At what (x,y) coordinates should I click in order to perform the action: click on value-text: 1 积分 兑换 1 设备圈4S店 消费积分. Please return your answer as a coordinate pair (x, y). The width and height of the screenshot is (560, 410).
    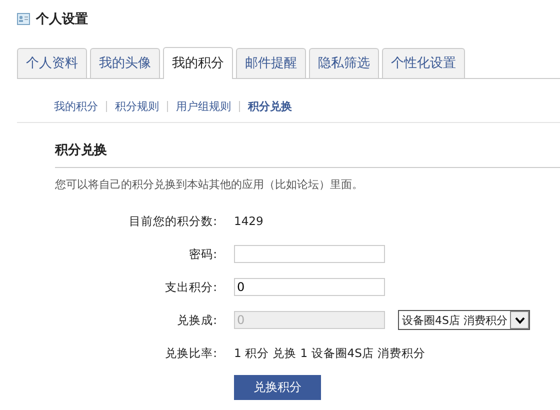
    Looking at the image, I should click on (330, 353).